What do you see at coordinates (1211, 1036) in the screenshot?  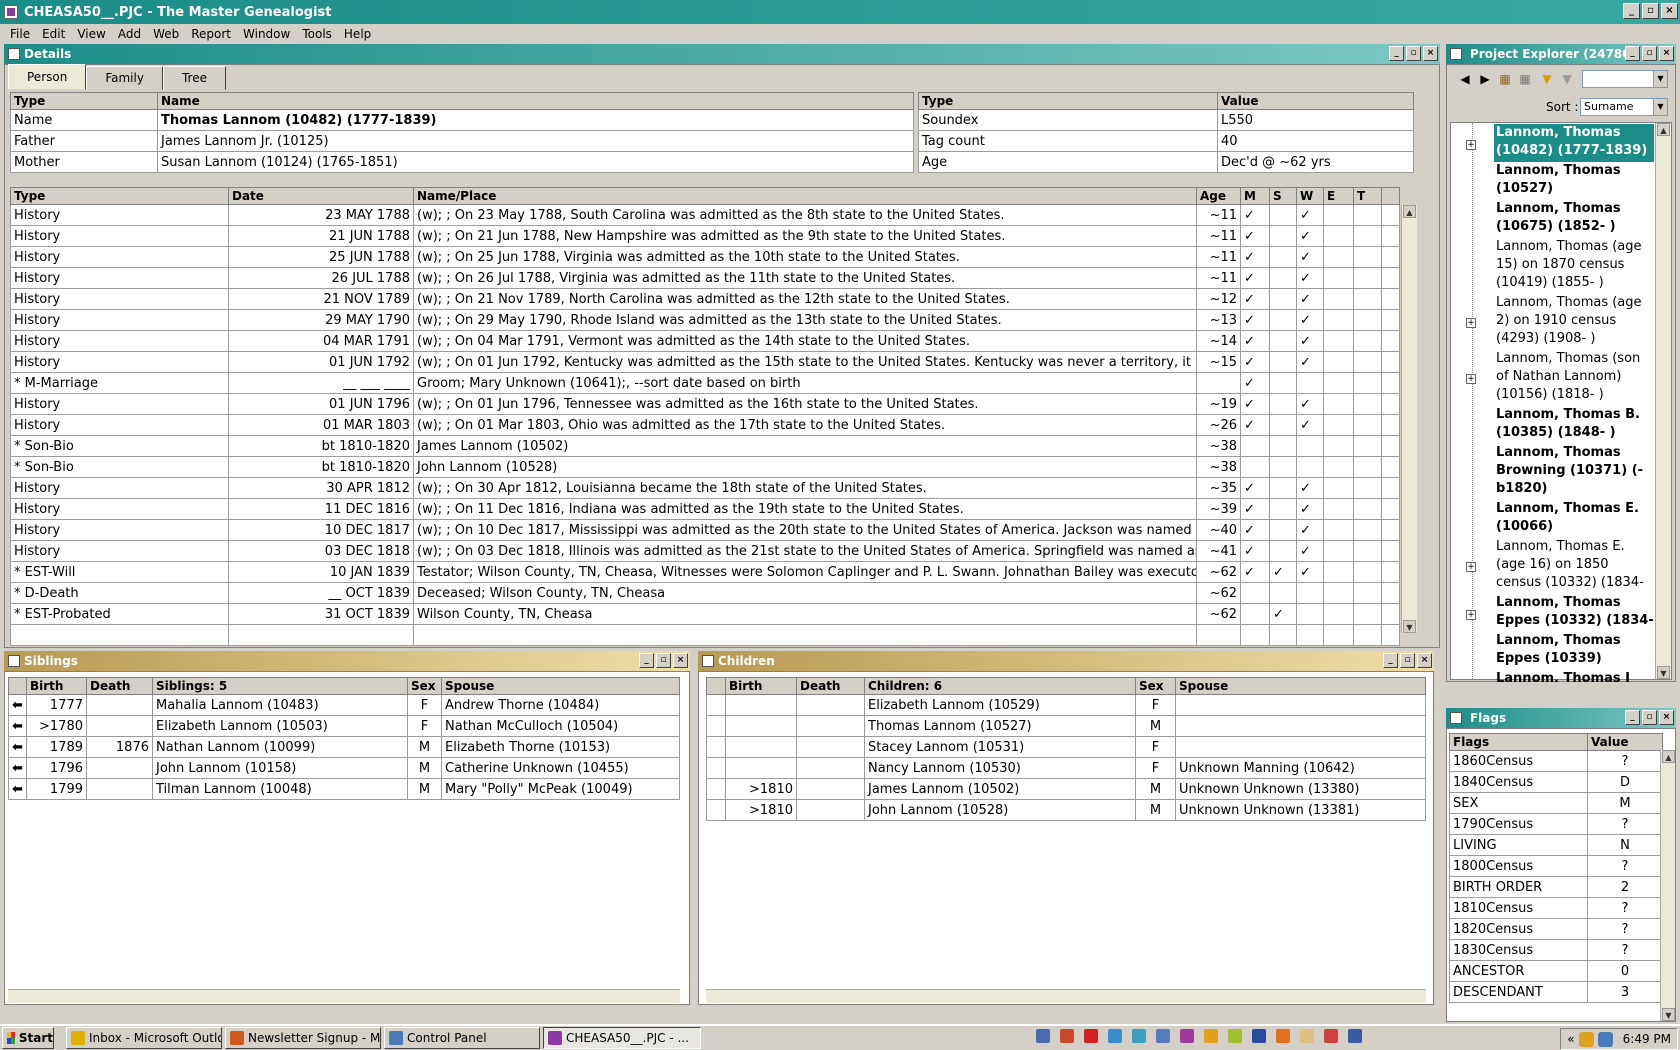 I see `settings-icon` at bounding box center [1211, 1036].